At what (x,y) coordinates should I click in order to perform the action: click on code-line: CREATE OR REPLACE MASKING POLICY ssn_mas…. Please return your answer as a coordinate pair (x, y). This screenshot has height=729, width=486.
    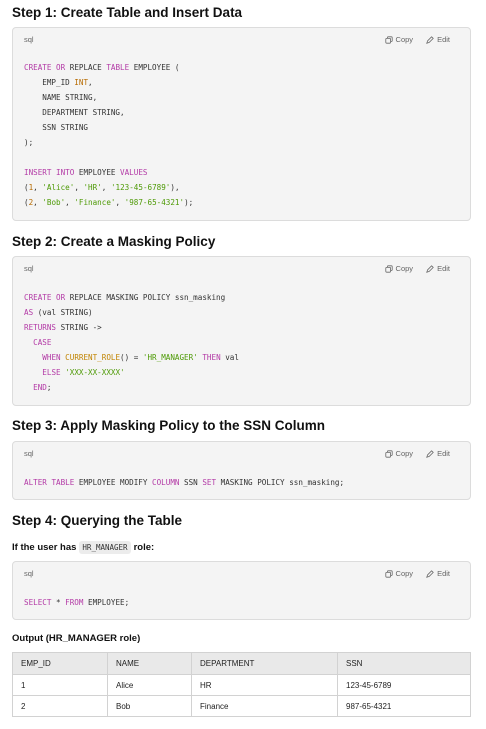
    Looking at the image, I should click on (124, 297).